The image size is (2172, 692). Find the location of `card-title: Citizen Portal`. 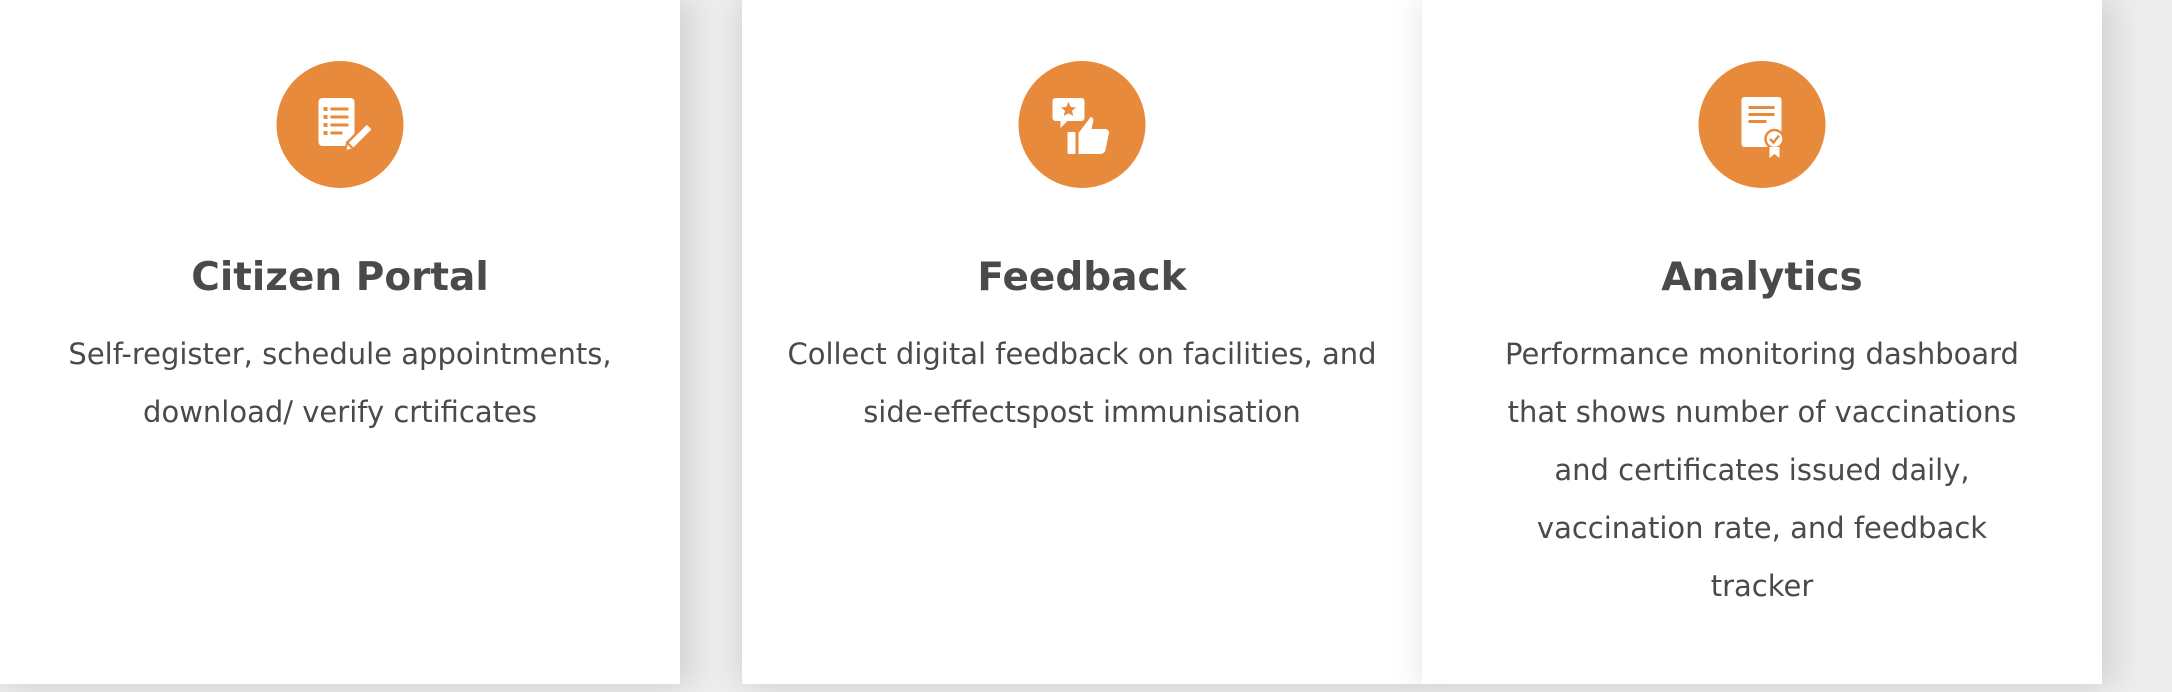

card-title: Citizen Portal is located at coordinates (340, 277).